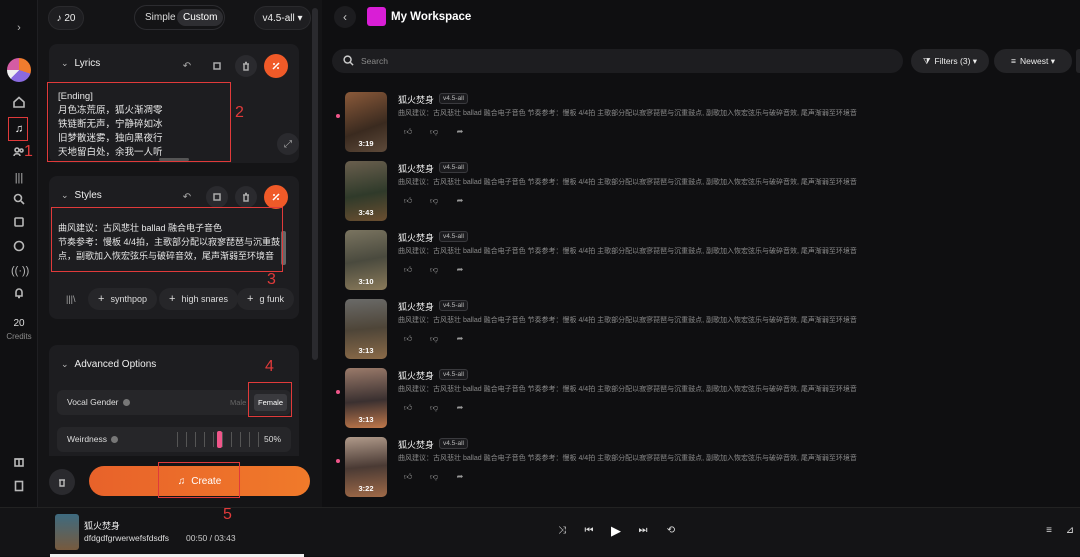  Describe the element at coordinates (366, 260) in the screenshot. I see `song-cover: 3:10` at that location.